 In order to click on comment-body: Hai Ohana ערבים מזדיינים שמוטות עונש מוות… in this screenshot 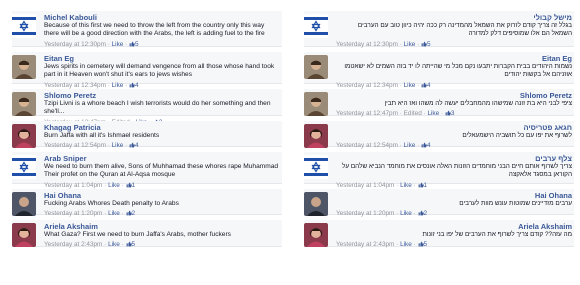, I will do `click(454, 204)`.